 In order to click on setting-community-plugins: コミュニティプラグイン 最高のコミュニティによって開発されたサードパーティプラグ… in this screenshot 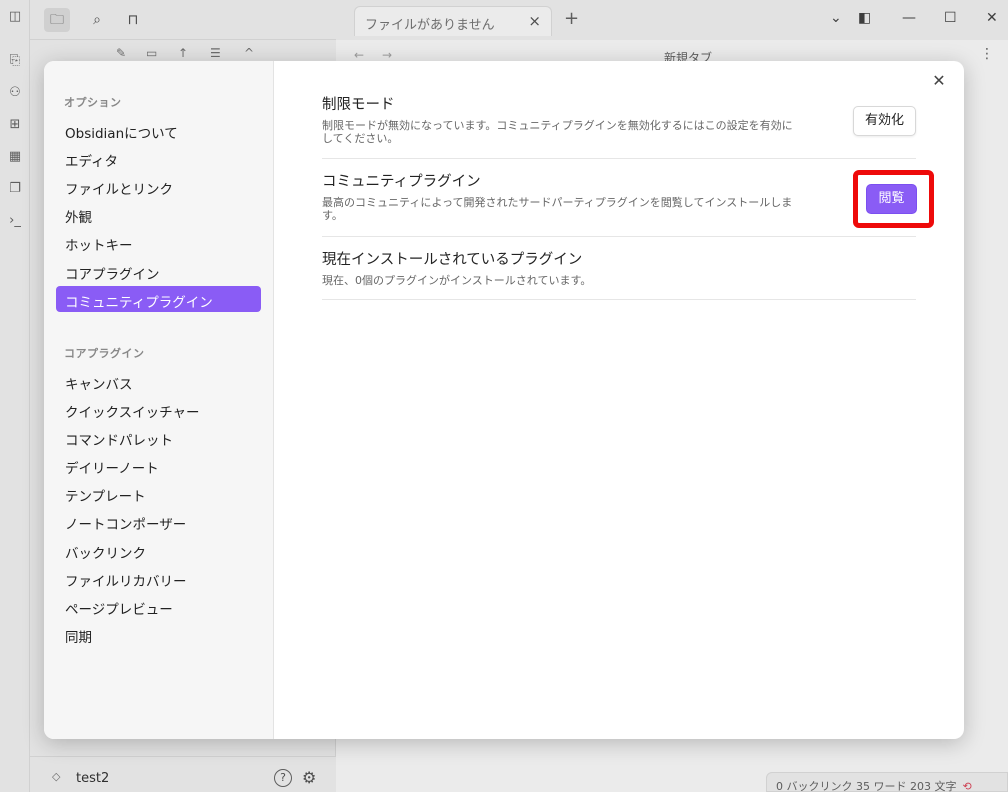, I will do `click(628, 198)`.